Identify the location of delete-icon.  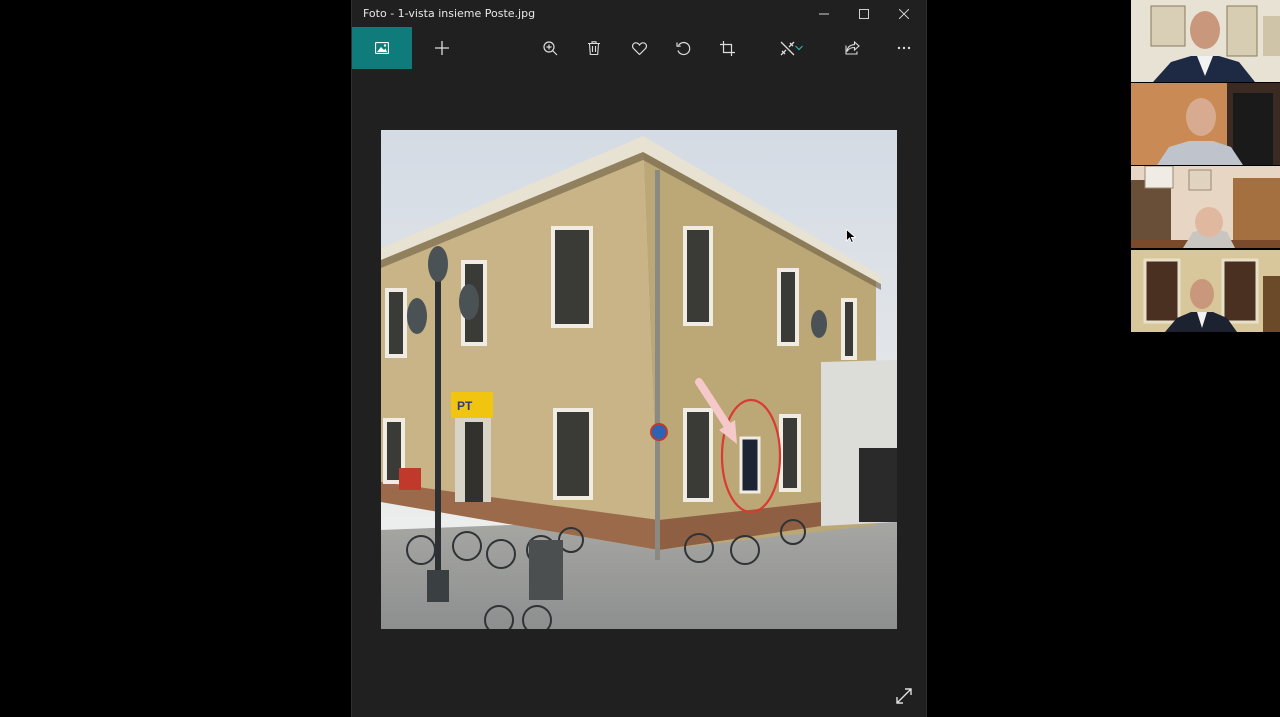
(594, 48).